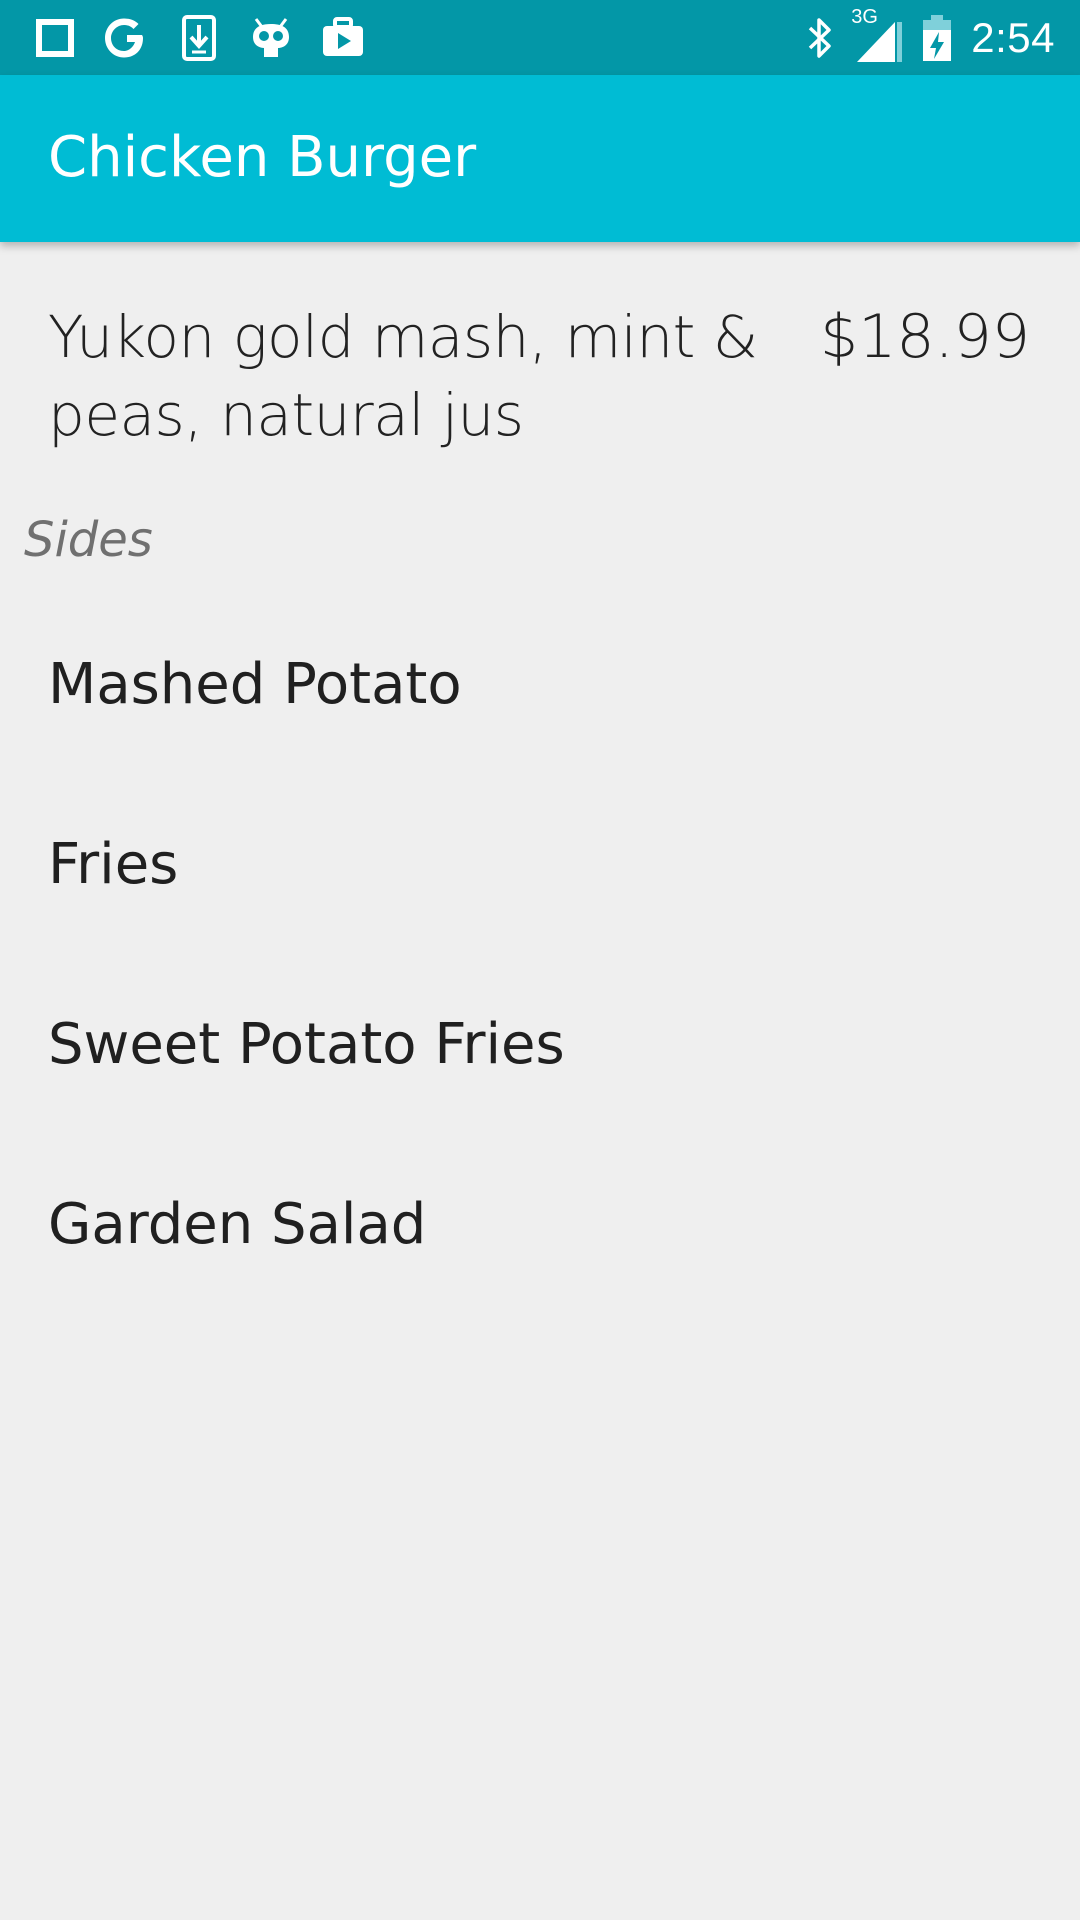 The width and height of the screenshot is (1080, 1920). I want to click on item-price: $18.99, so click(925, 337).